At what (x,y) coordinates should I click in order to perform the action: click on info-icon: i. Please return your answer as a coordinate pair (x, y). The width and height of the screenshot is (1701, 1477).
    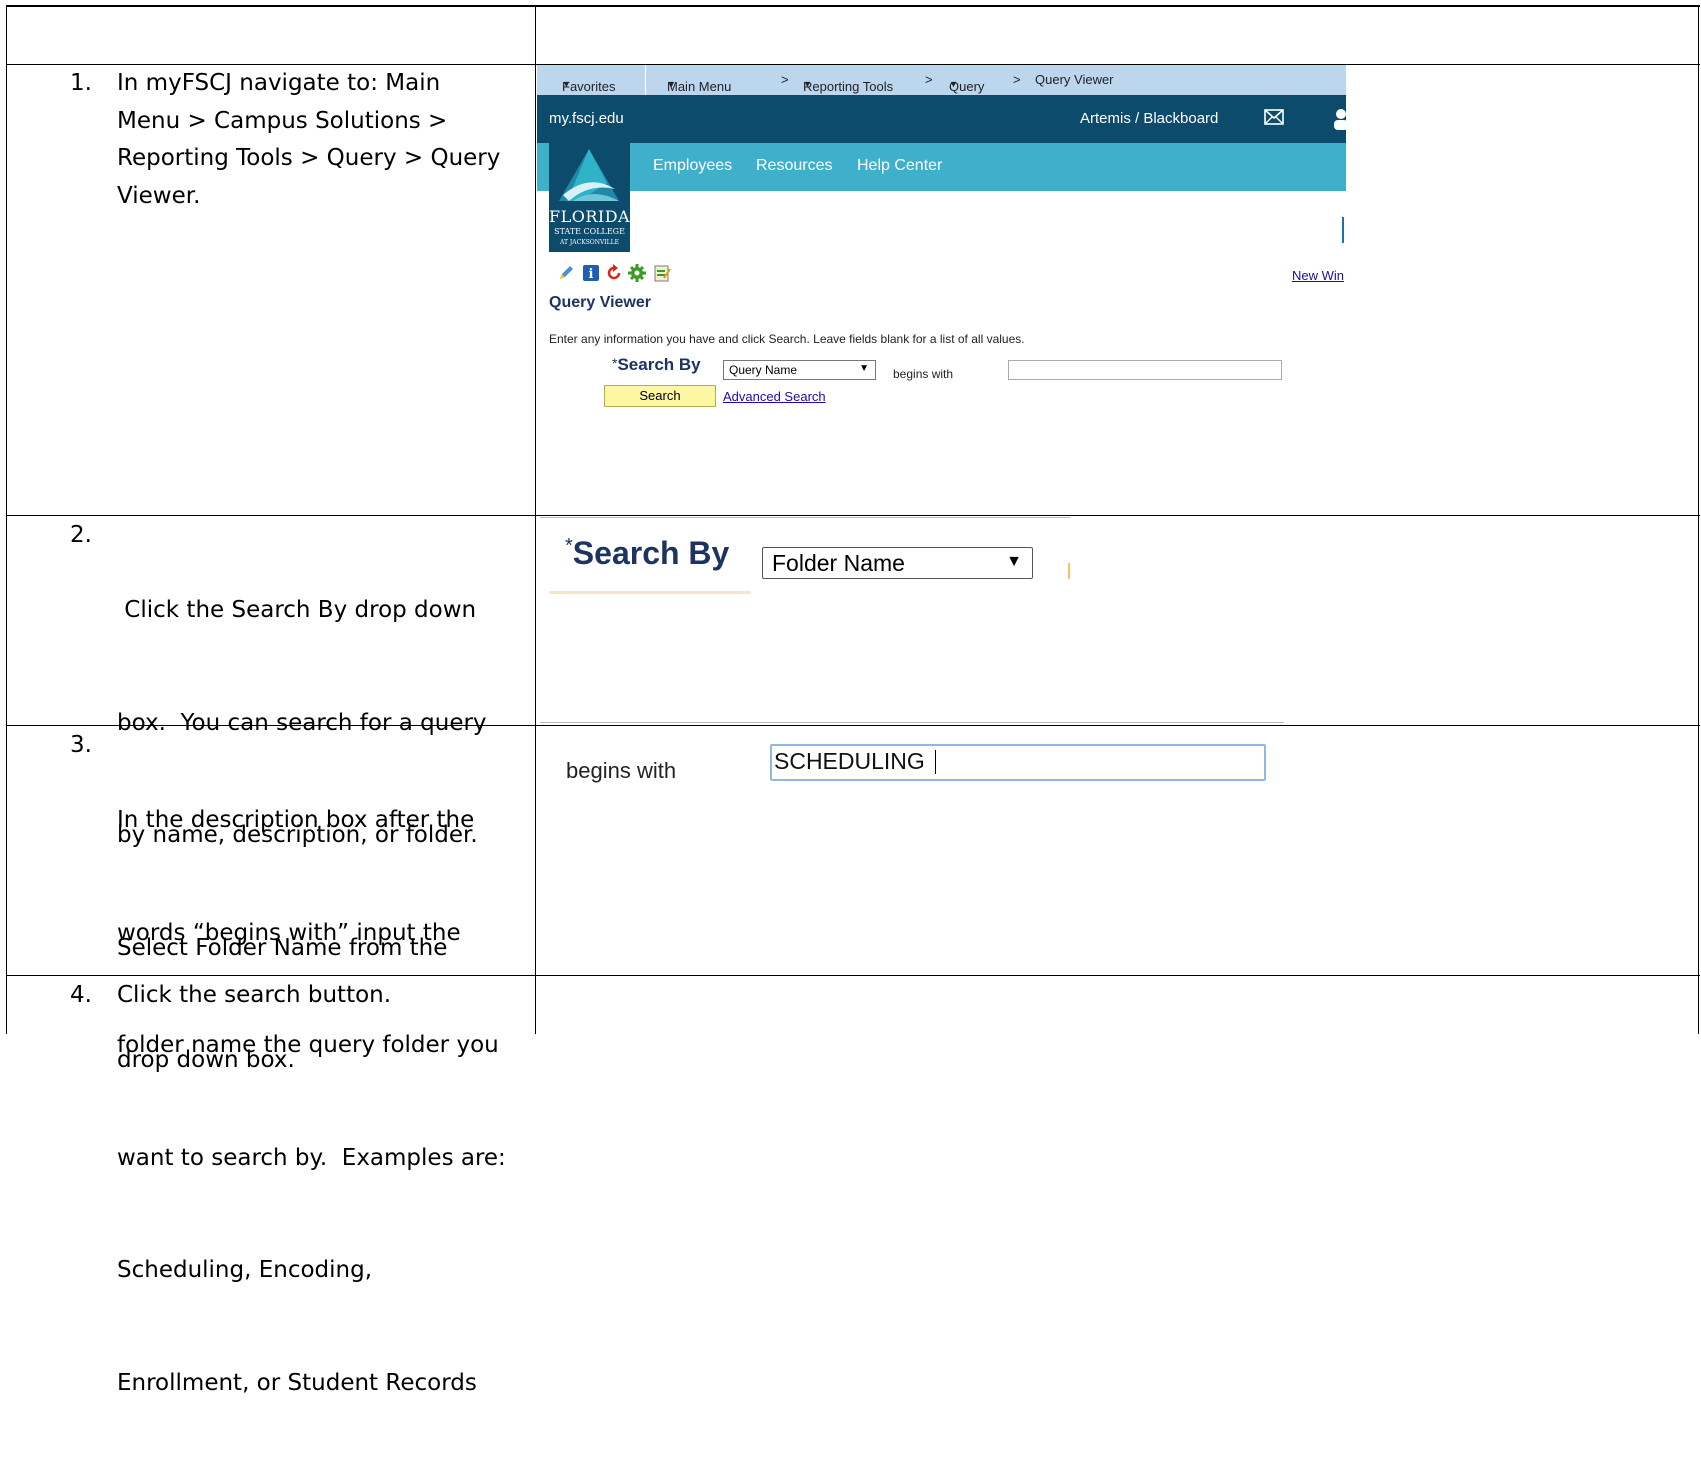
    Looking at the image, I should click on (591, 273).